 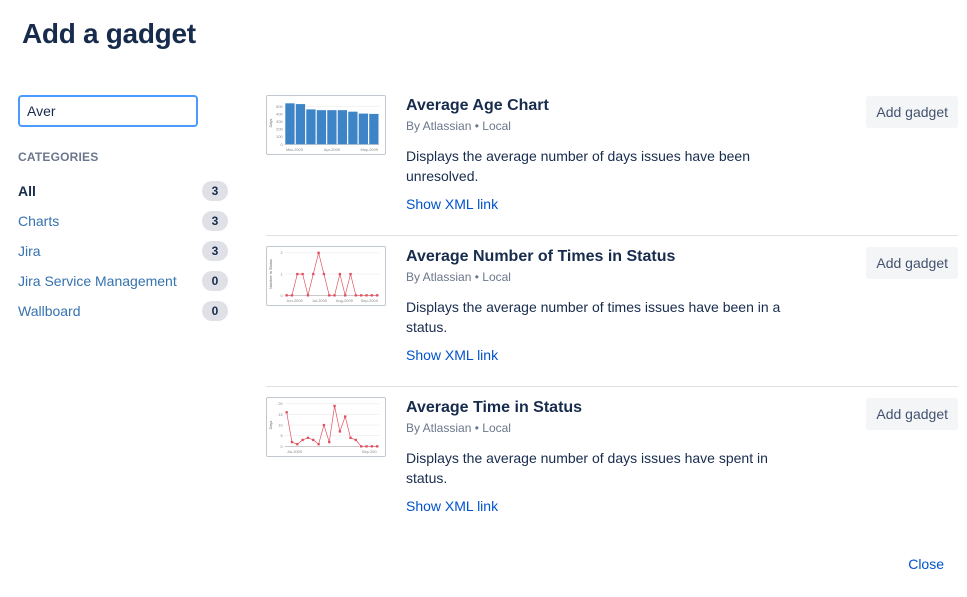 What do you see at coordinates (29, 251) in the screenshot?
I see `category-label: Jira` at bounding box center [29, 251].